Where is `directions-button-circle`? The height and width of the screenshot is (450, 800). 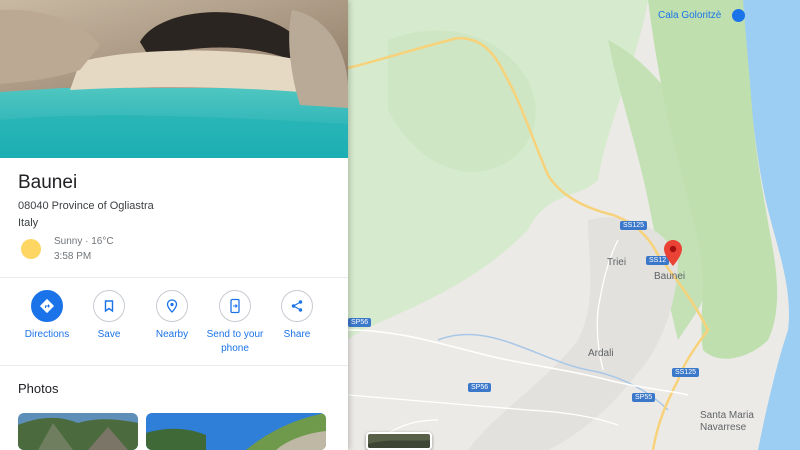
directions-button-circle is located at coordinates (47, 306).